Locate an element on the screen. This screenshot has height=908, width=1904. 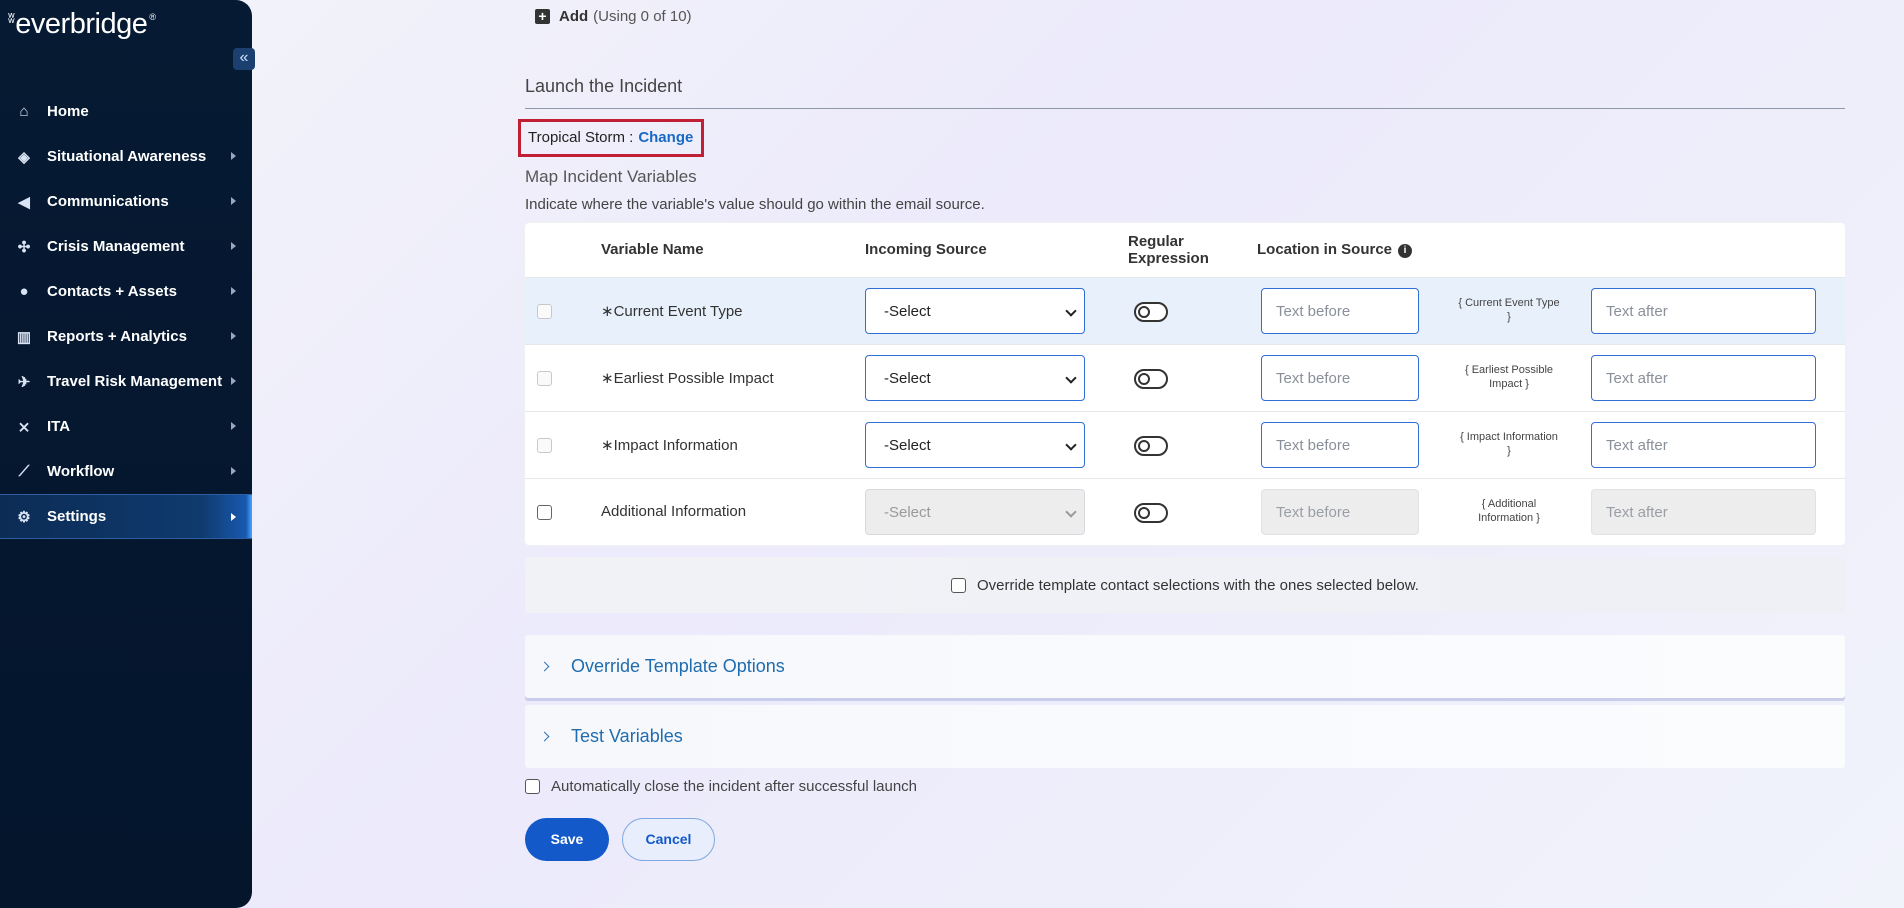
info-icon: i is located at coordinates (1405, 251).